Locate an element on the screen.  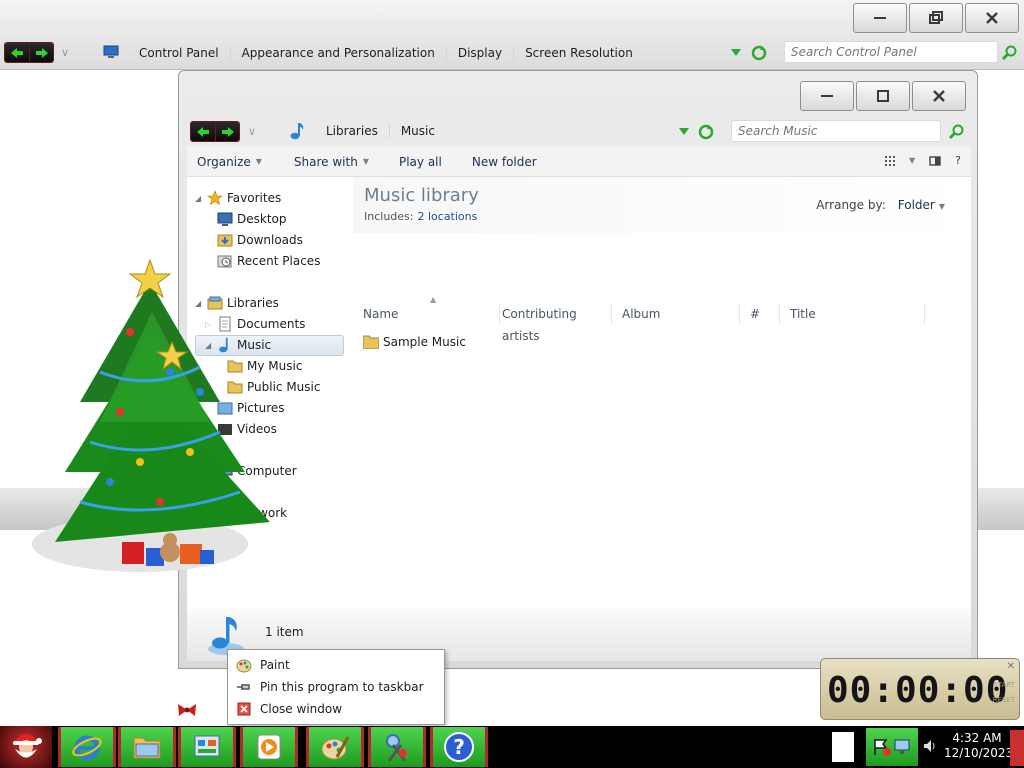
internet-explorer-icon is located at coordinates (87, 748).